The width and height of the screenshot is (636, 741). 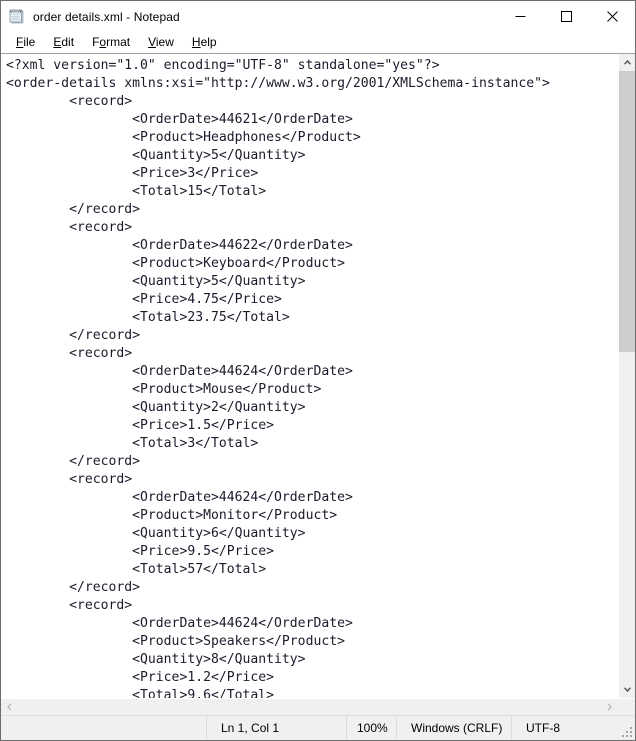 I want to click on scroll-down-button, so click(x=627, y=689).